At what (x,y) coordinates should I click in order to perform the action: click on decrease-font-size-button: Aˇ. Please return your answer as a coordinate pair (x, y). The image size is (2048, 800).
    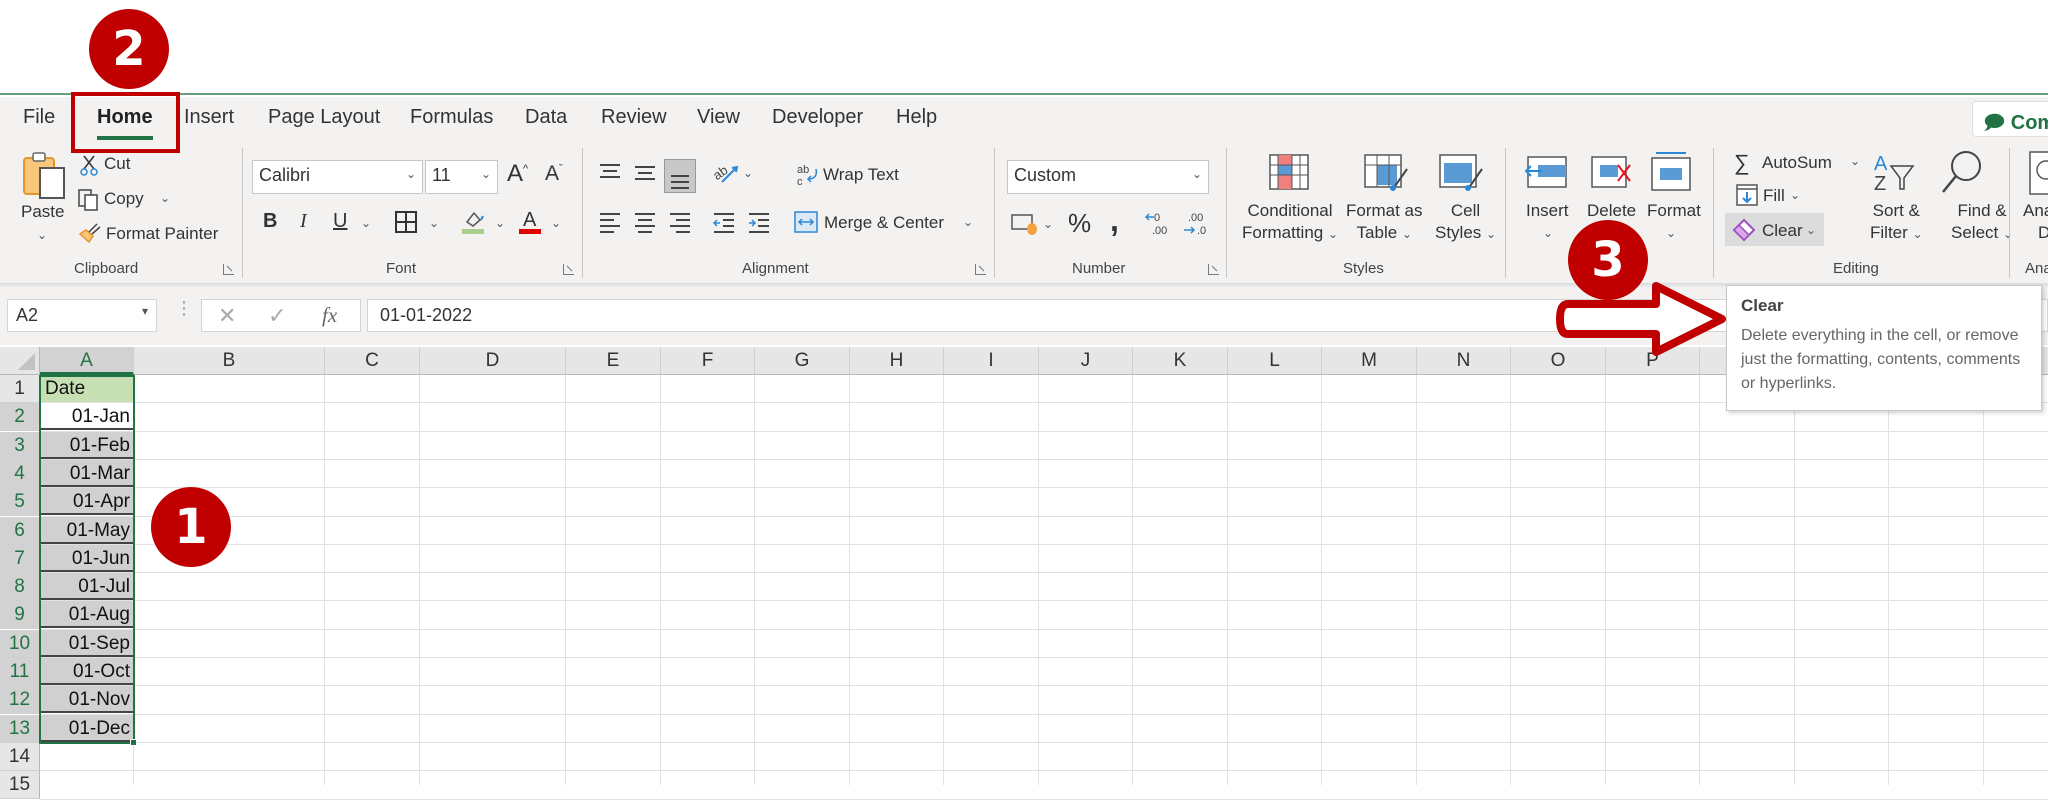
    Looking at the image, I should click on (554, 174).